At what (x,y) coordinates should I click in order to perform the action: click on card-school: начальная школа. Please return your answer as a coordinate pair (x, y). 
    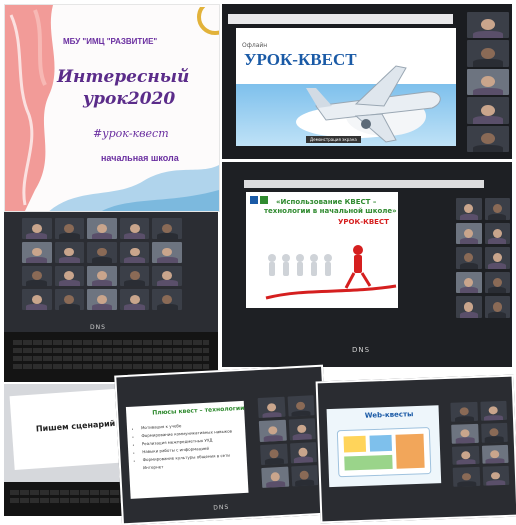
    Looking at the image, I should click on (140, 158).